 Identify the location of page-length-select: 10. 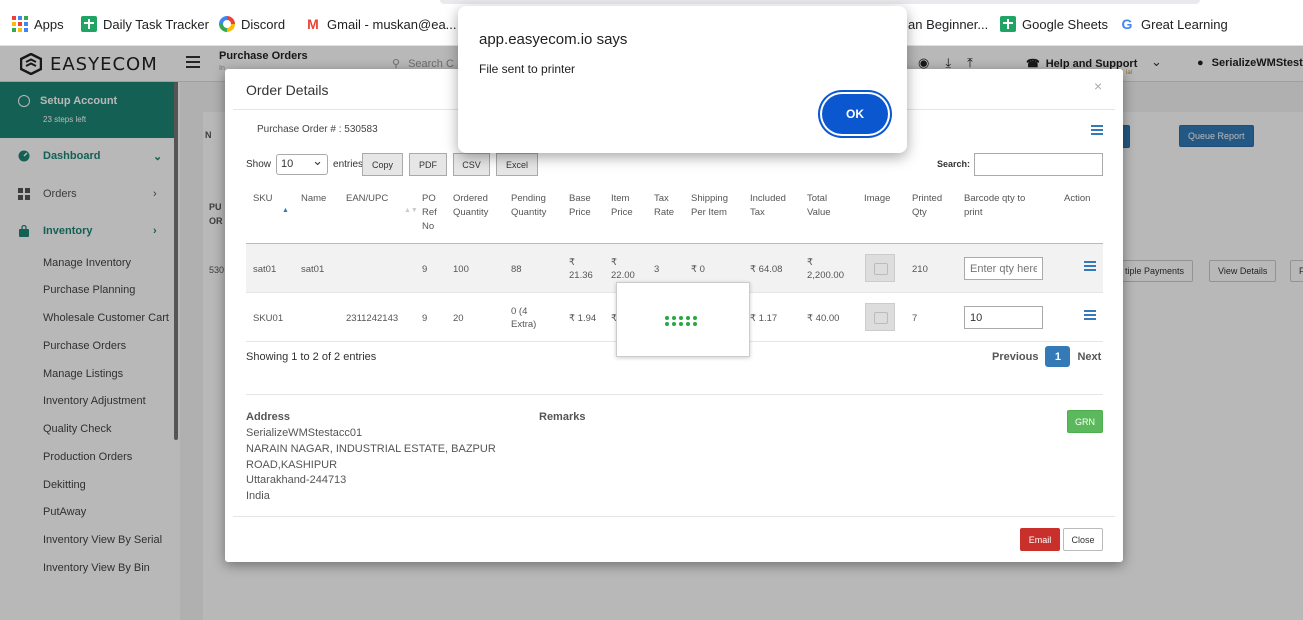
(302, 164).